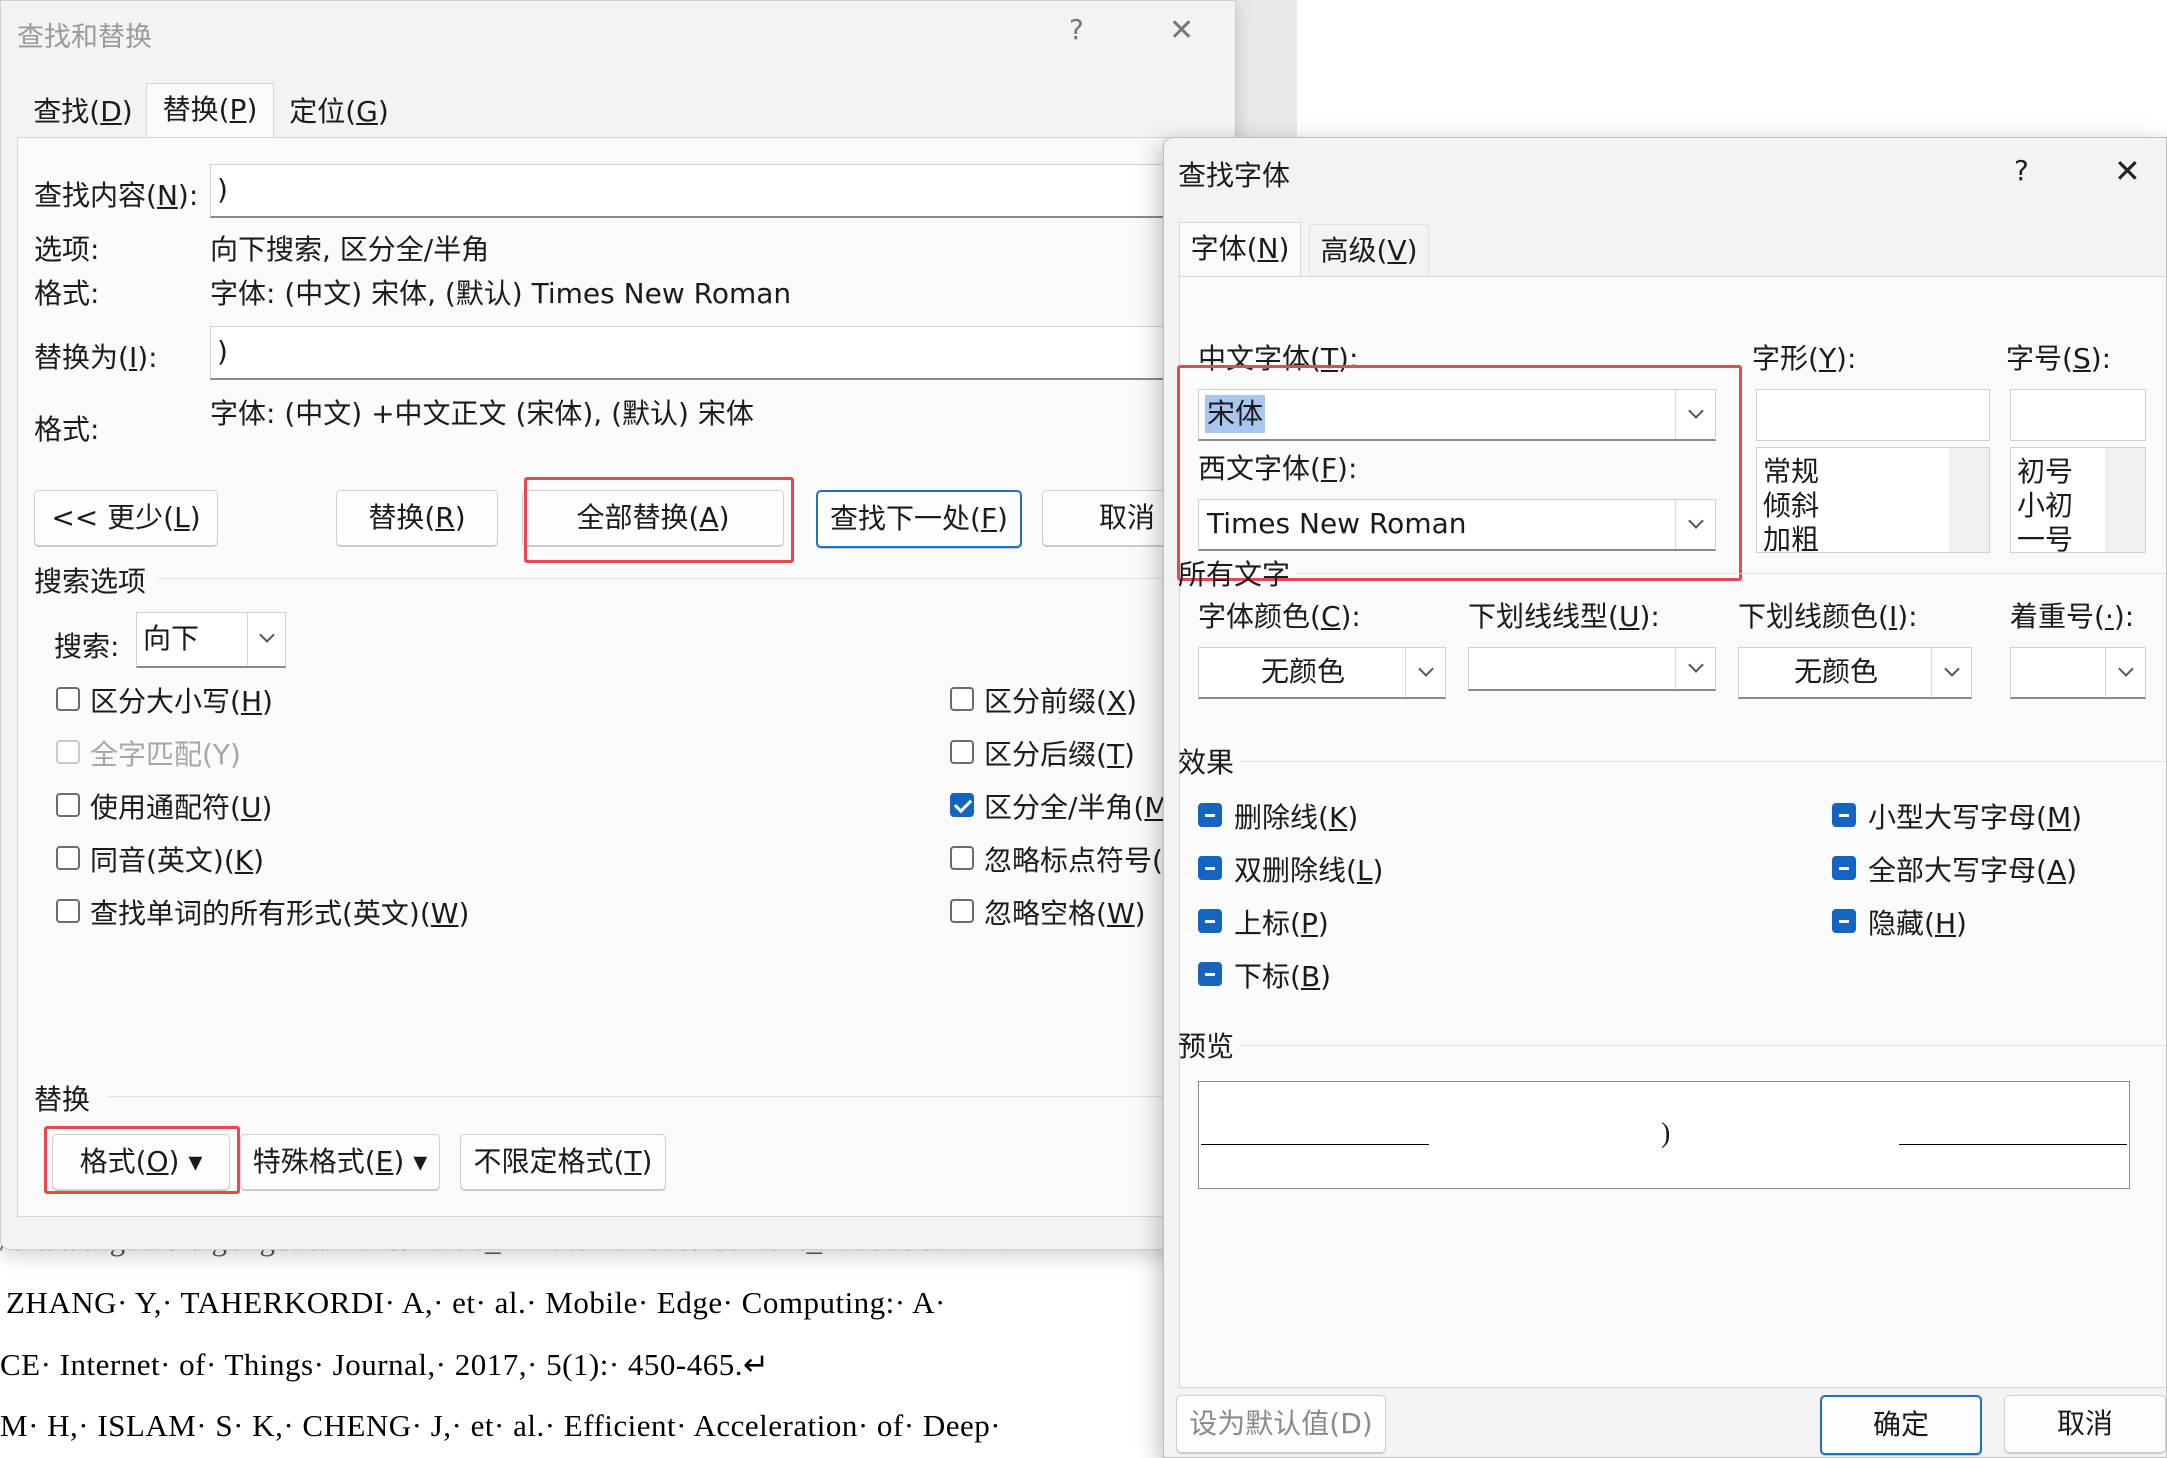 The width and height of the screenshot is (2167, 1458). What do you see at coordinates (1296, 817) in the screenshot?
I see `strikethrough-label: 删除线(K)` at bounding box center [1296, 817].